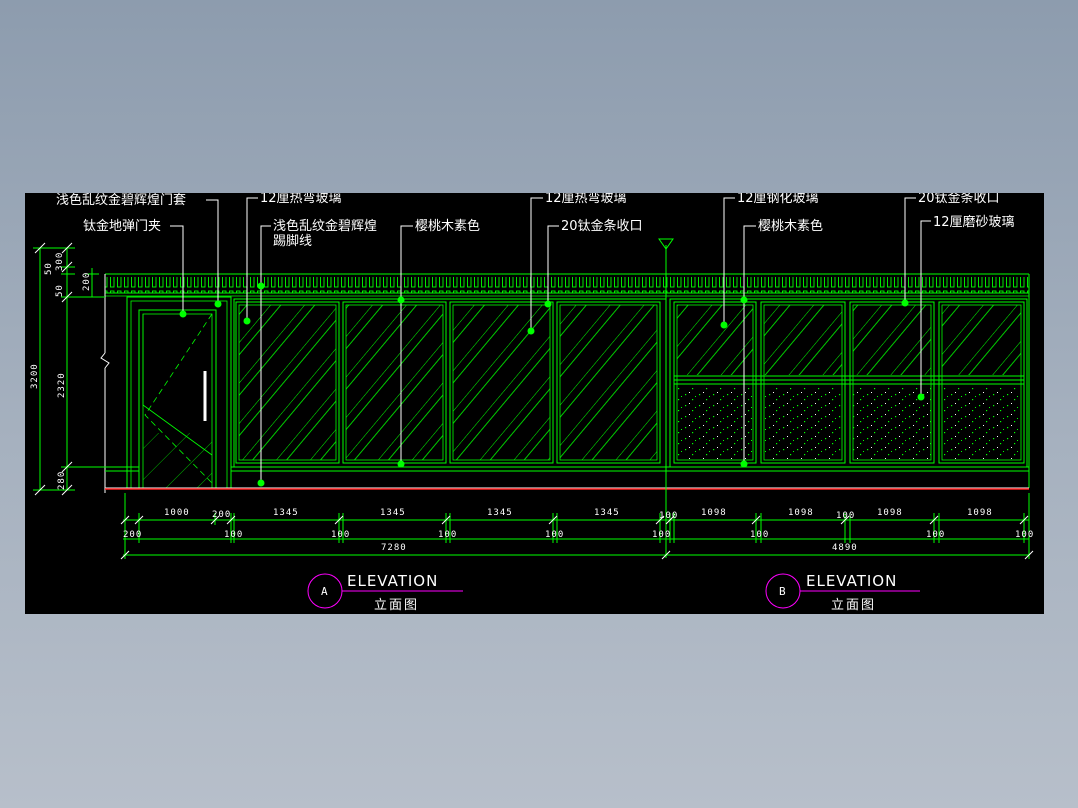 The width and height of the screenshot is (1078, 808). I want to click on wall-edge, so click(105, 383).